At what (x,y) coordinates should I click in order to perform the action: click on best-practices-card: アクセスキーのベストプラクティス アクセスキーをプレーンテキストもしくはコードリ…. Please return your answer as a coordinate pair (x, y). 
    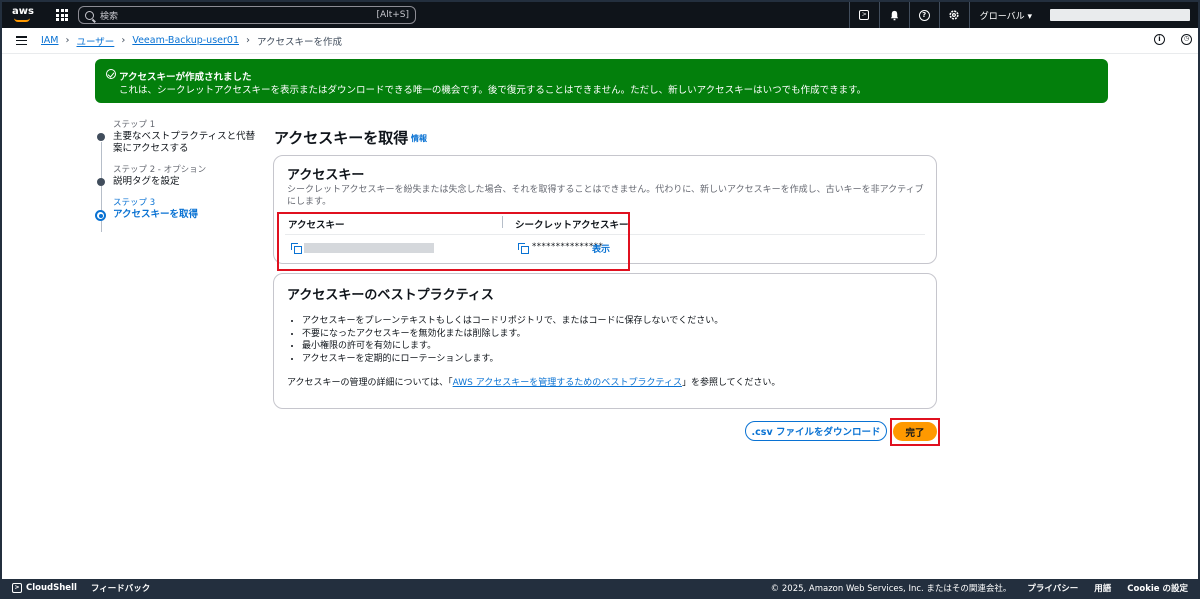
    Looking at the image, I should click on (605, 341).